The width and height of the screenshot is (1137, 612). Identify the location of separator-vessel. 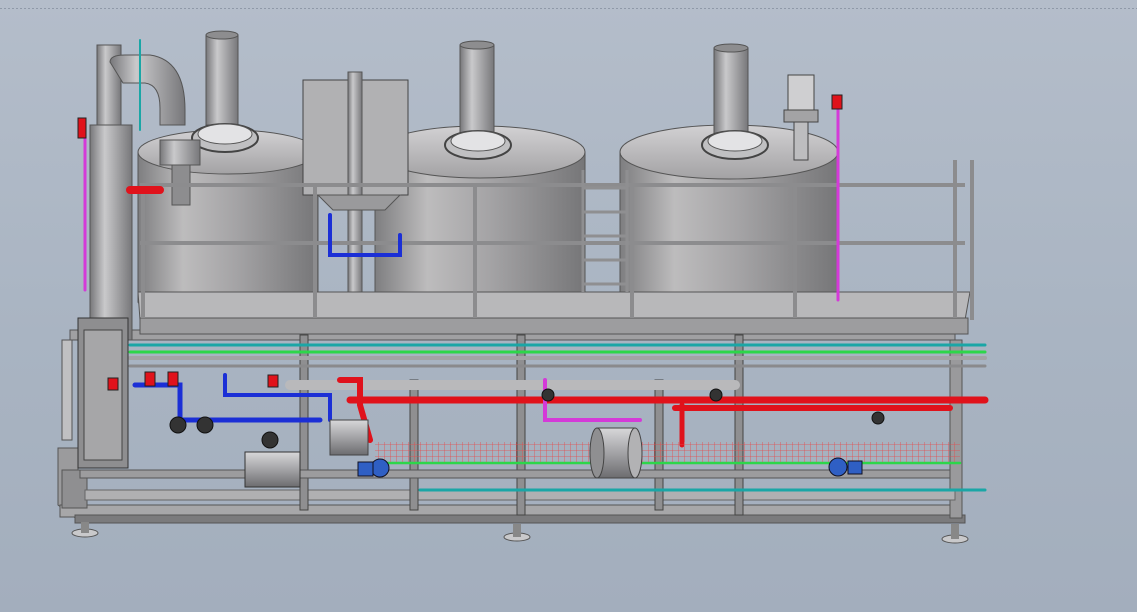
(349, 437).